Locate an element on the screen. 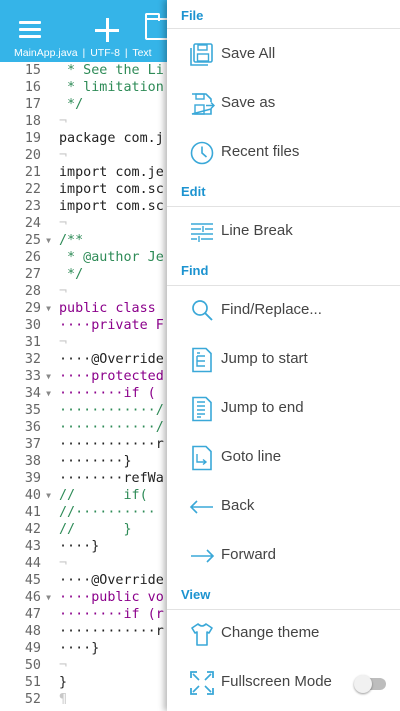 The height and width of the screenshot is (711, 400). section-title-file: File is located at coordinates (192, 15).